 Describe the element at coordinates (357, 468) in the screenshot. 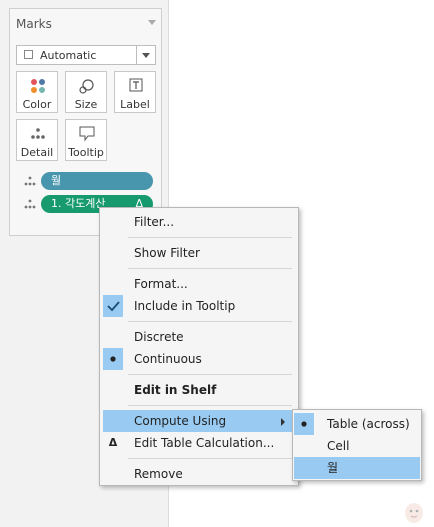

I see `submenu-item-month: 월` at that location.